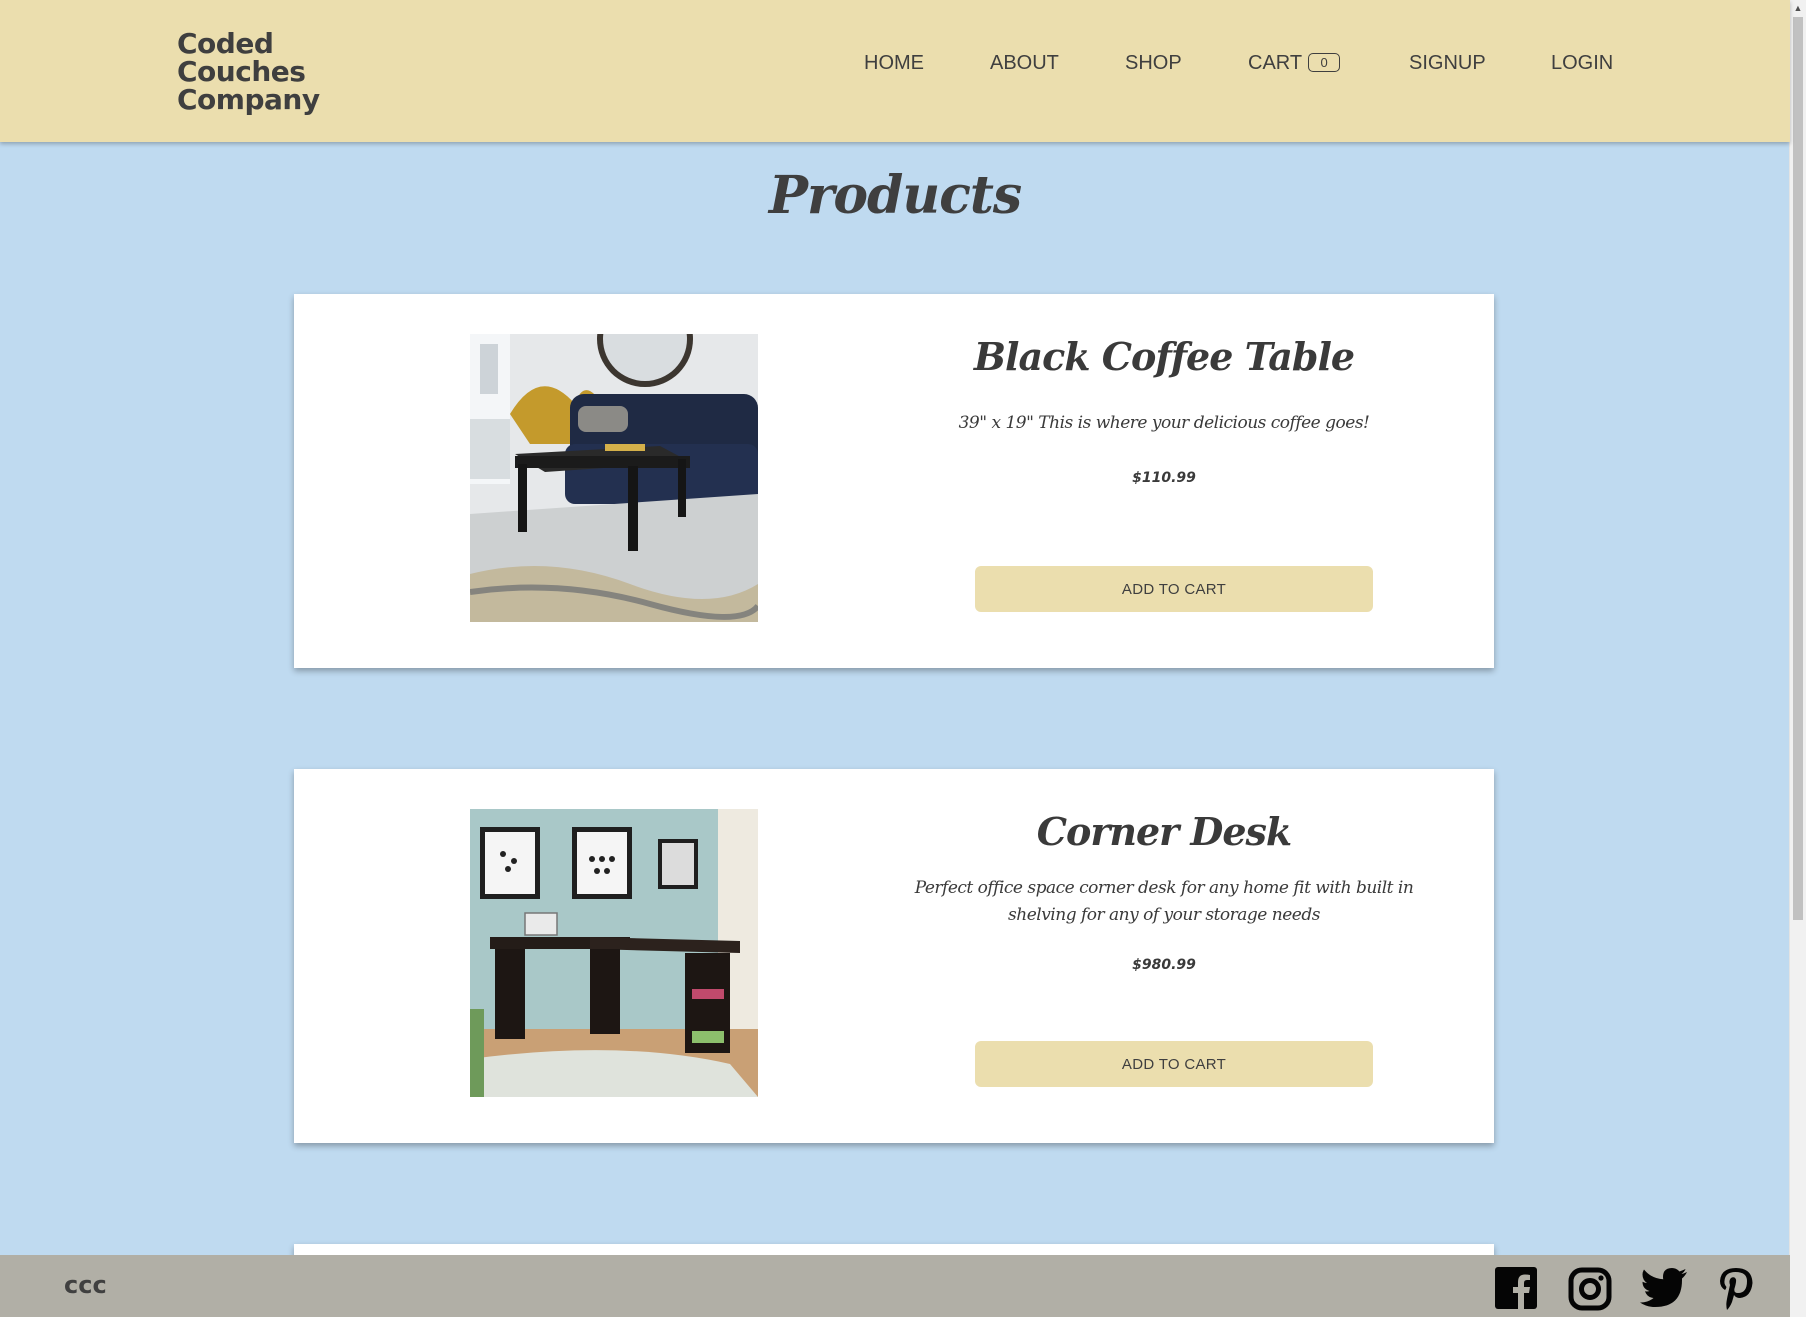 This screenshot has height=1317, width=1806. Describe the element at coordinates (1024, 63) in the screenshot. I see `nav-about: ABOUT` at that location.